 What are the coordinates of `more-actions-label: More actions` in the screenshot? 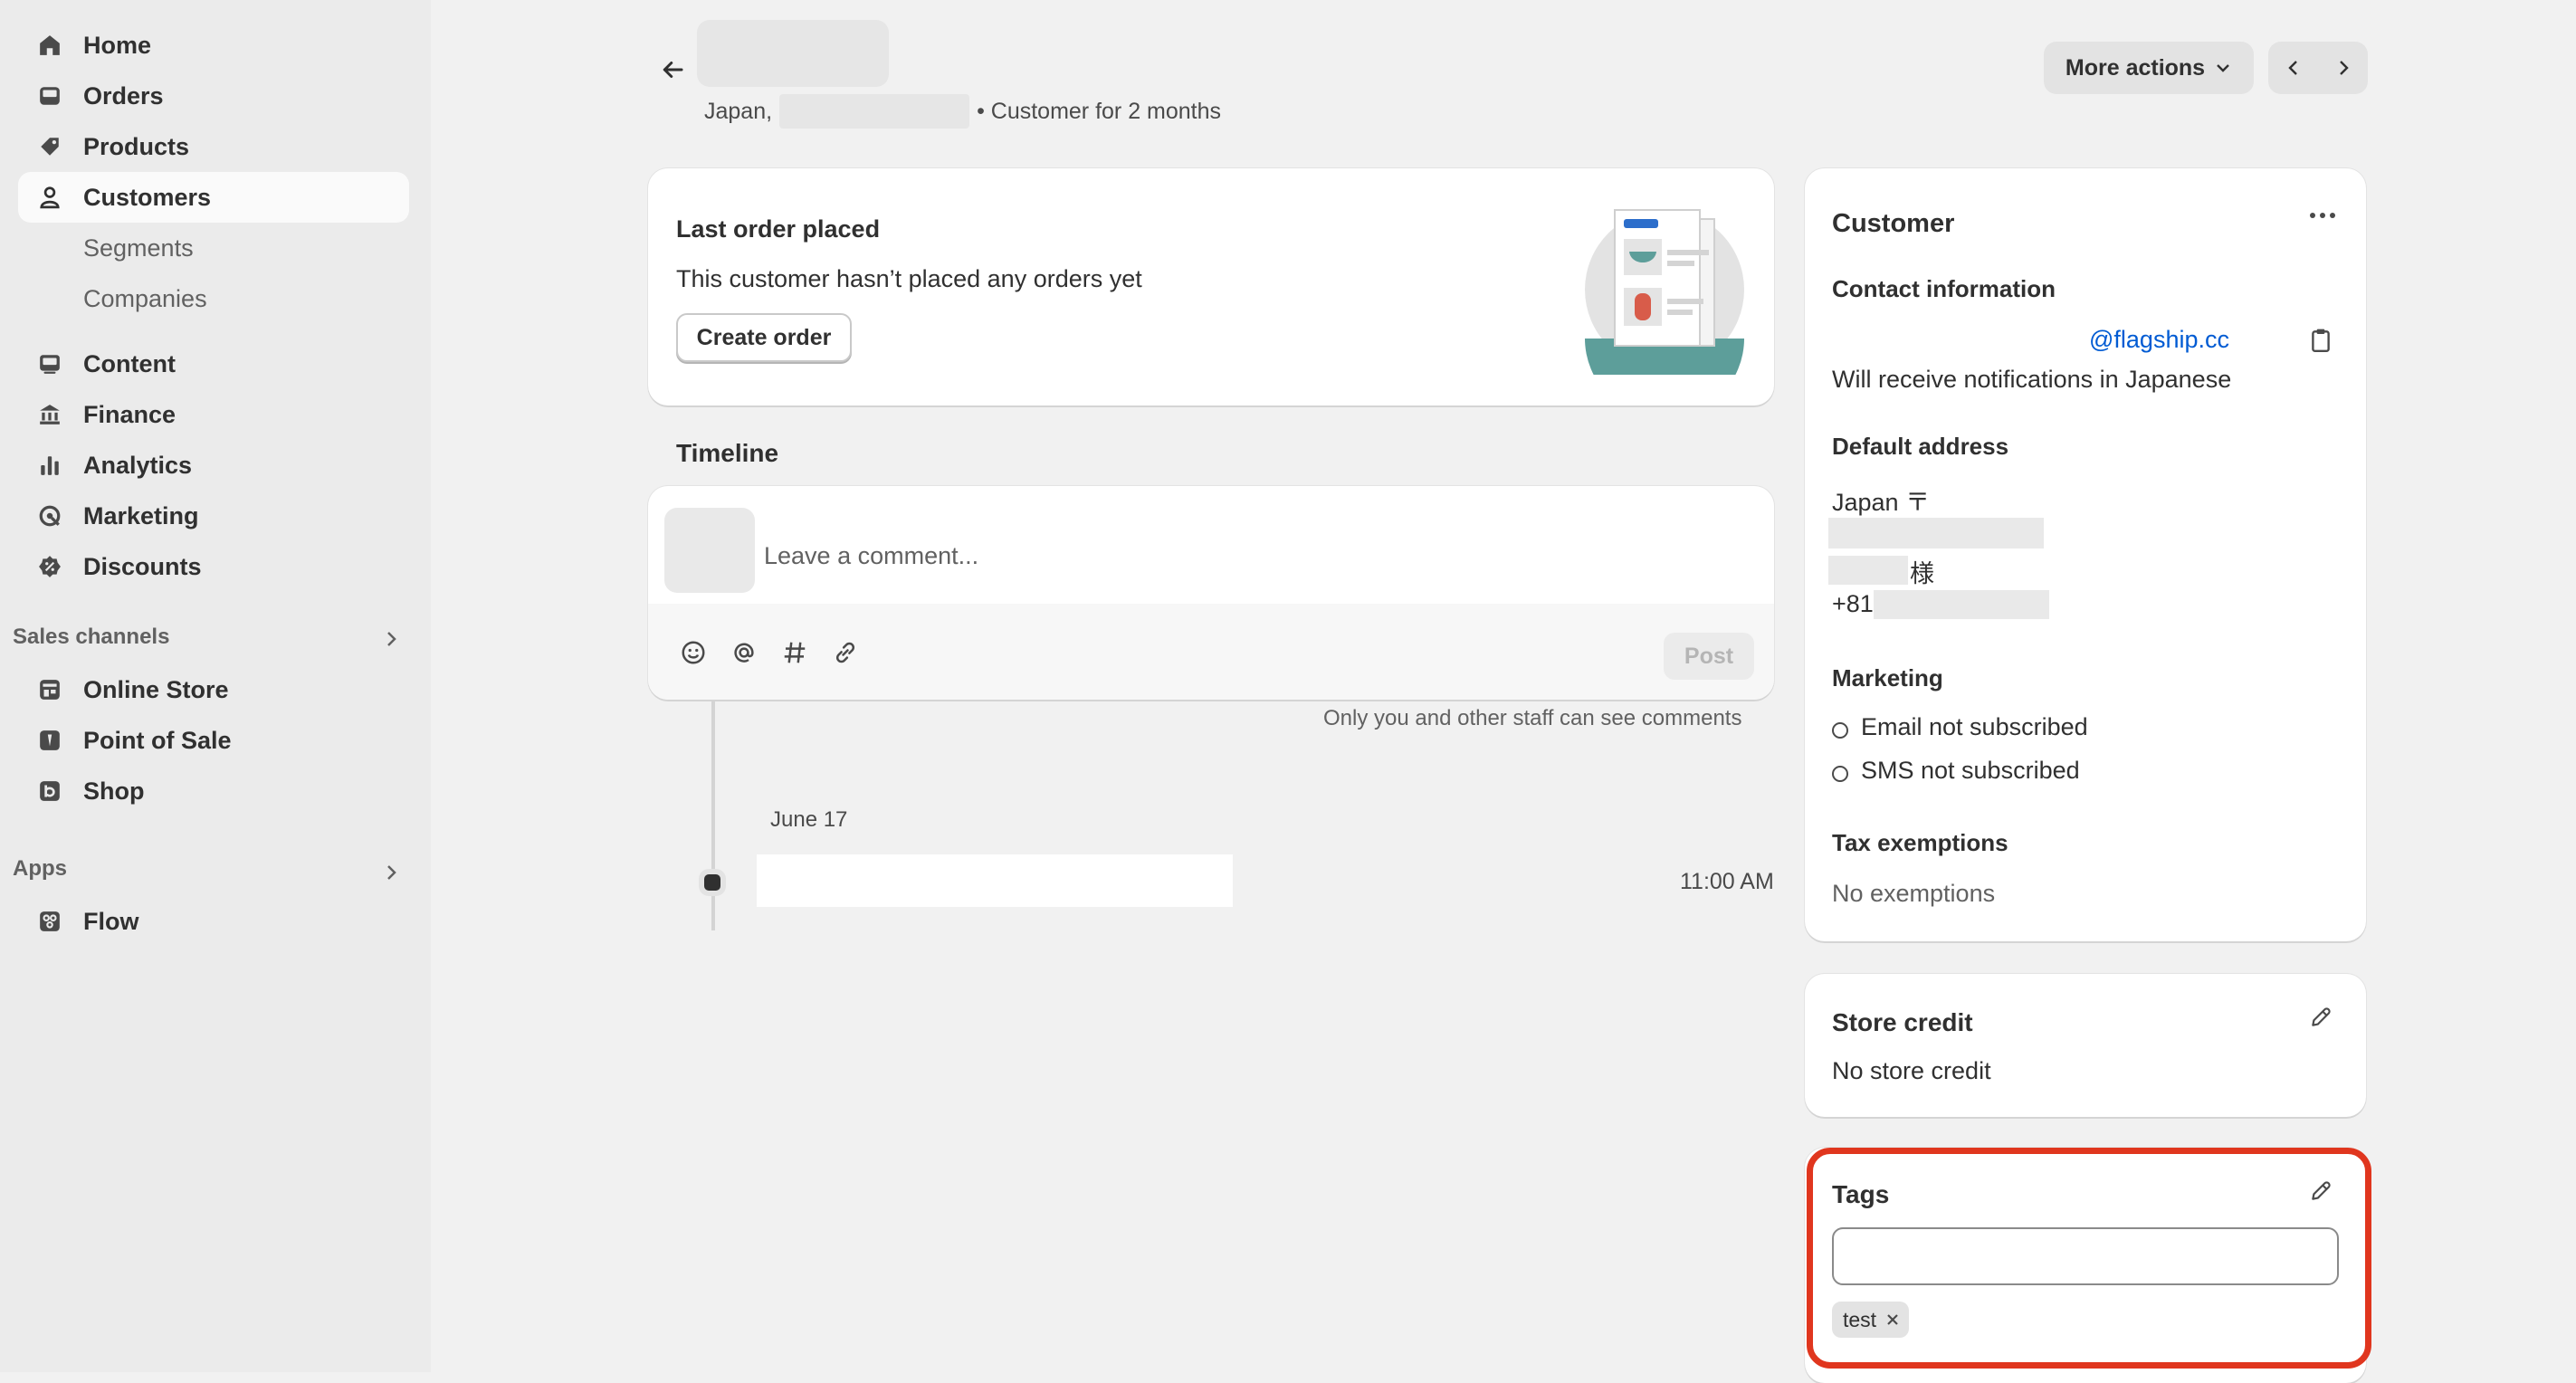 It's located at (2135, 68).